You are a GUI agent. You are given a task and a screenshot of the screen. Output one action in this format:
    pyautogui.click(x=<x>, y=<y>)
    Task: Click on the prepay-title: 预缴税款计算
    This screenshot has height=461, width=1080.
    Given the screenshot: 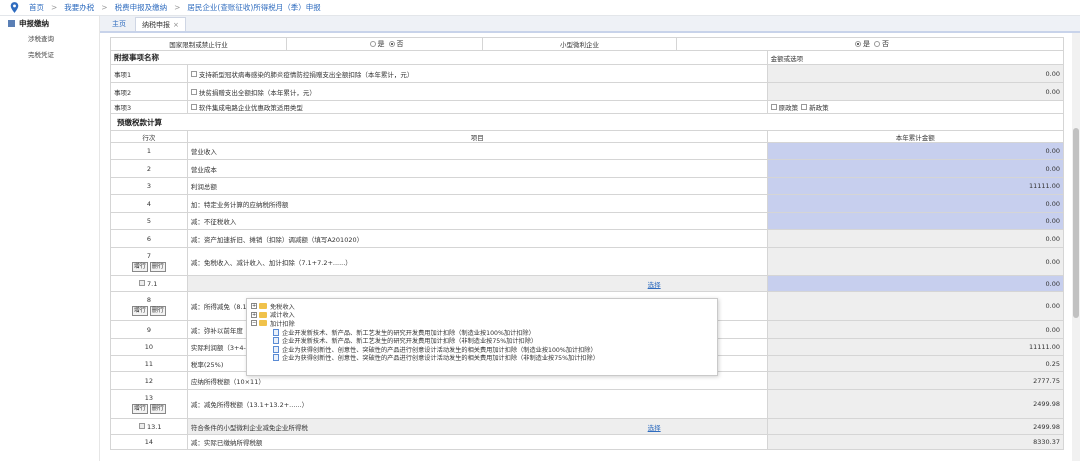 What is the action you would take?
    pyautogui.click(x=139, y=122)
    